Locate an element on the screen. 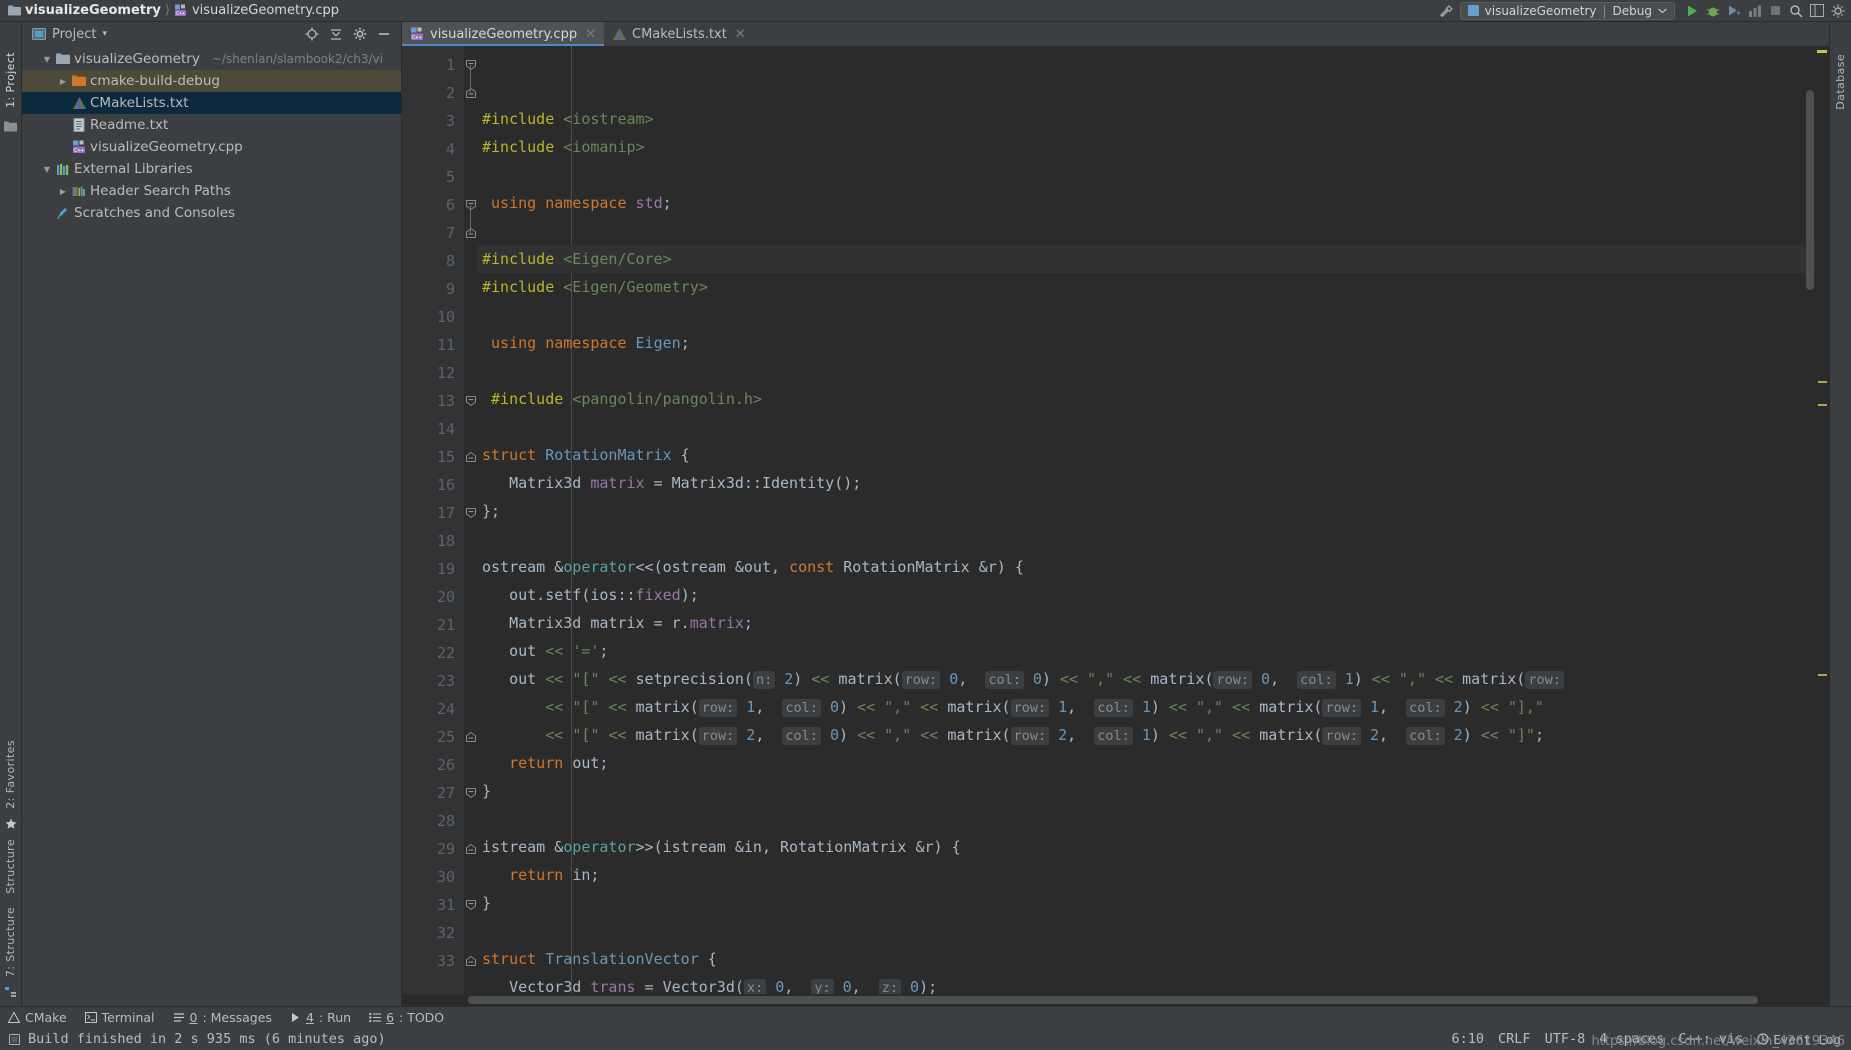  code-line: #include <iostream> is located at coordinates (1146, 119).